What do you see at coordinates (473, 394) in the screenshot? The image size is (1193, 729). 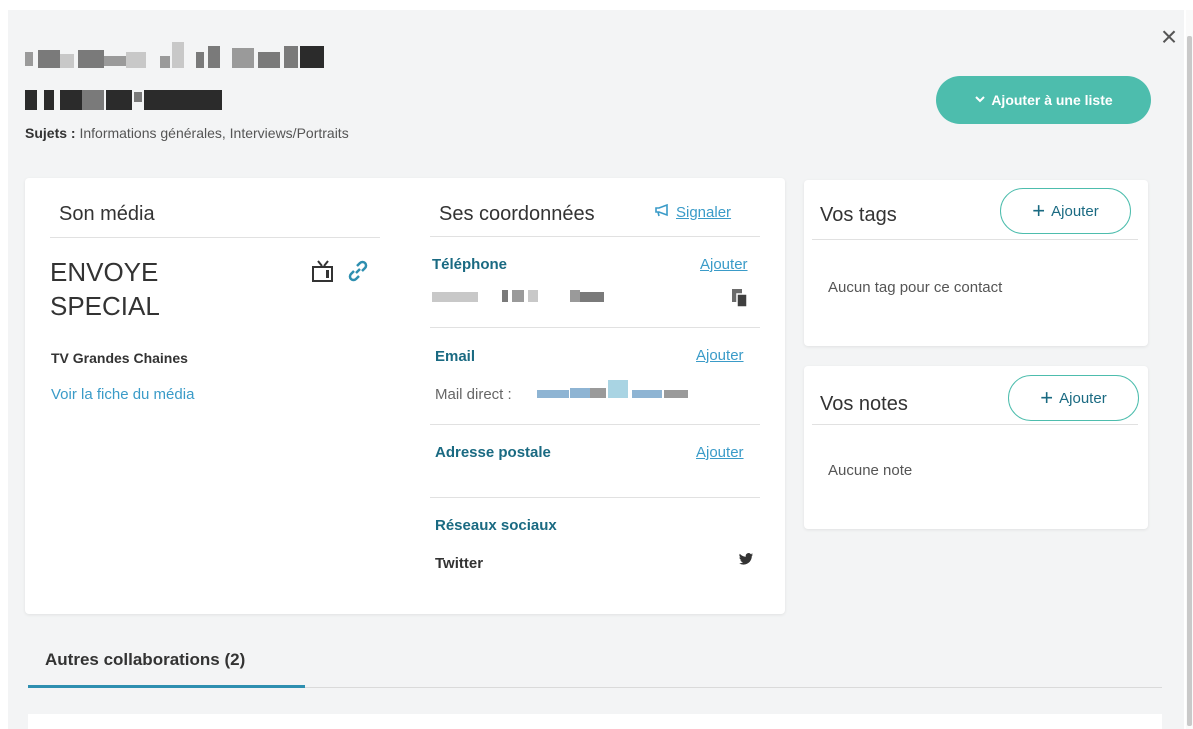 I see `mail-direct-label: Mail direct :` at bounding box center [473, 394].